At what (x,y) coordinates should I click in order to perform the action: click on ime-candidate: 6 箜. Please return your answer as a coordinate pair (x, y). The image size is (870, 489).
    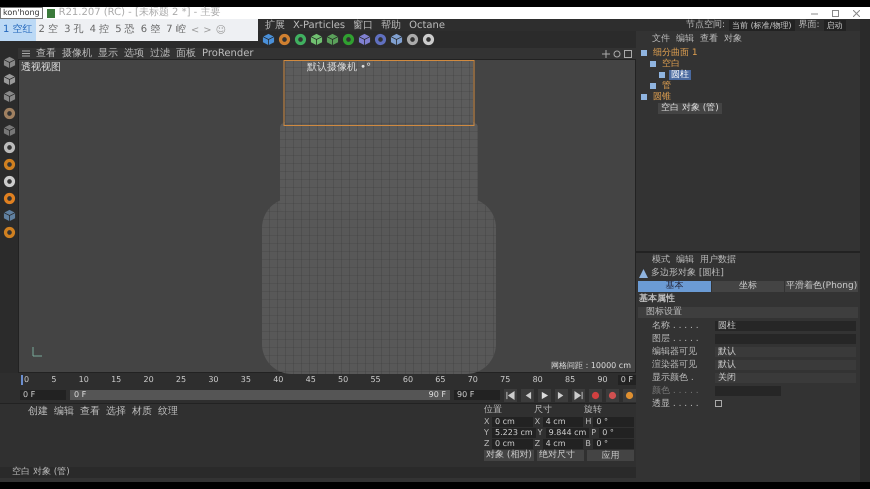
    Looking at the image, I should click on (151, 30).